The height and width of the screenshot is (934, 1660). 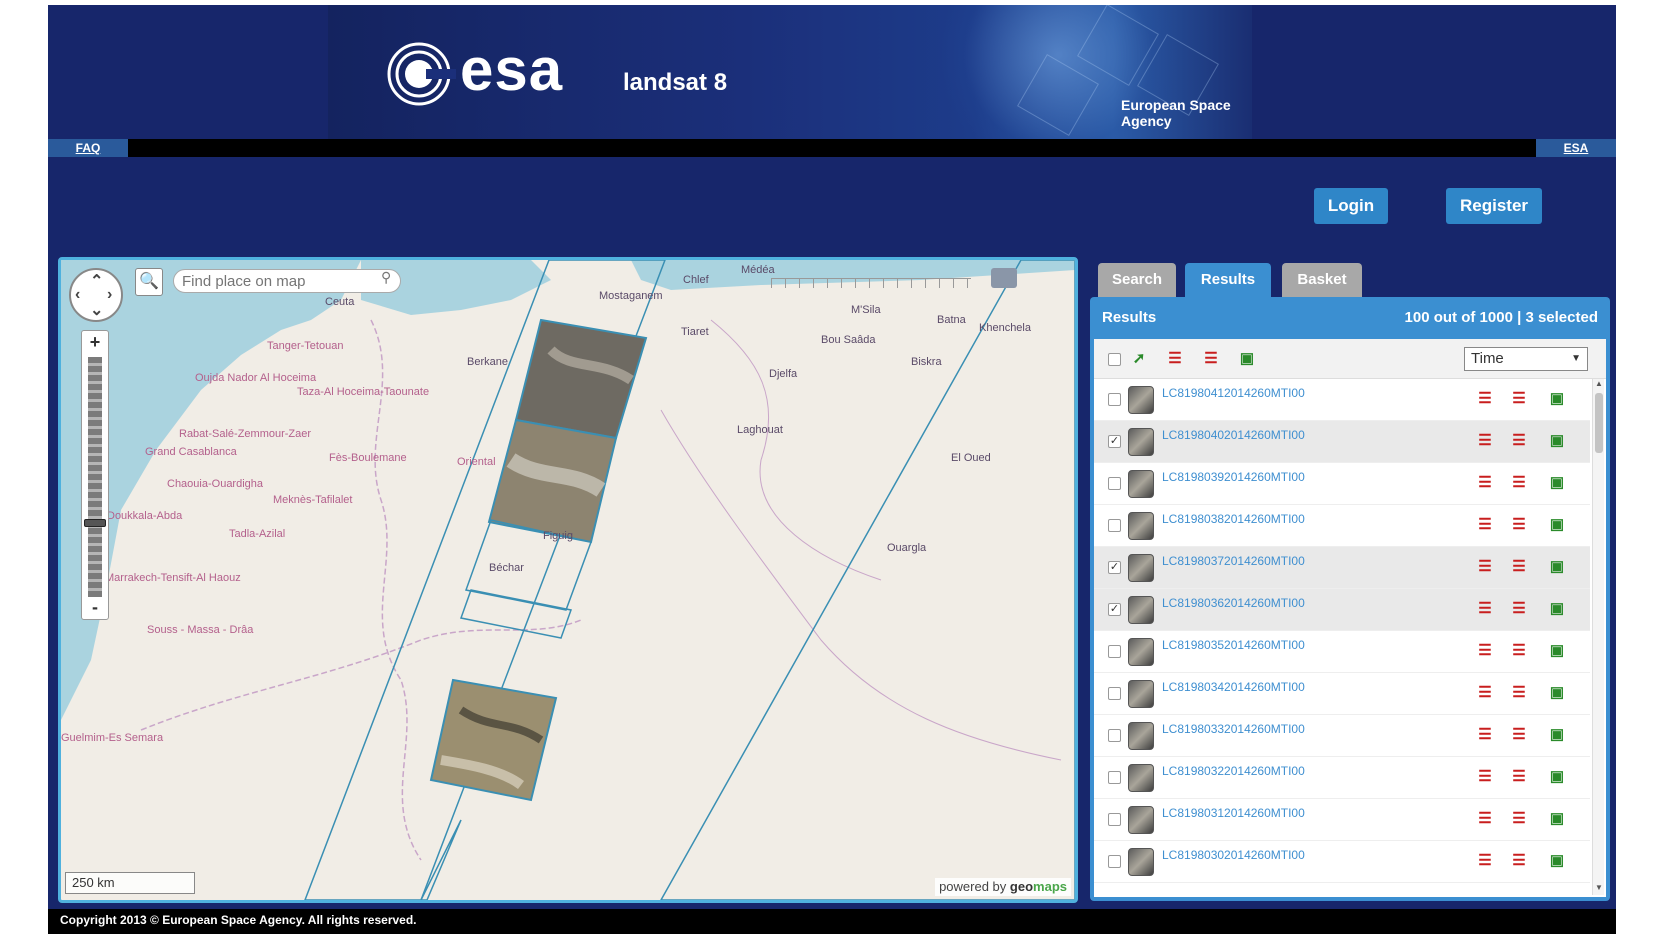 I want to click on product-id-link: LC81980372014260MTI00, so click(x=1233, y=561).